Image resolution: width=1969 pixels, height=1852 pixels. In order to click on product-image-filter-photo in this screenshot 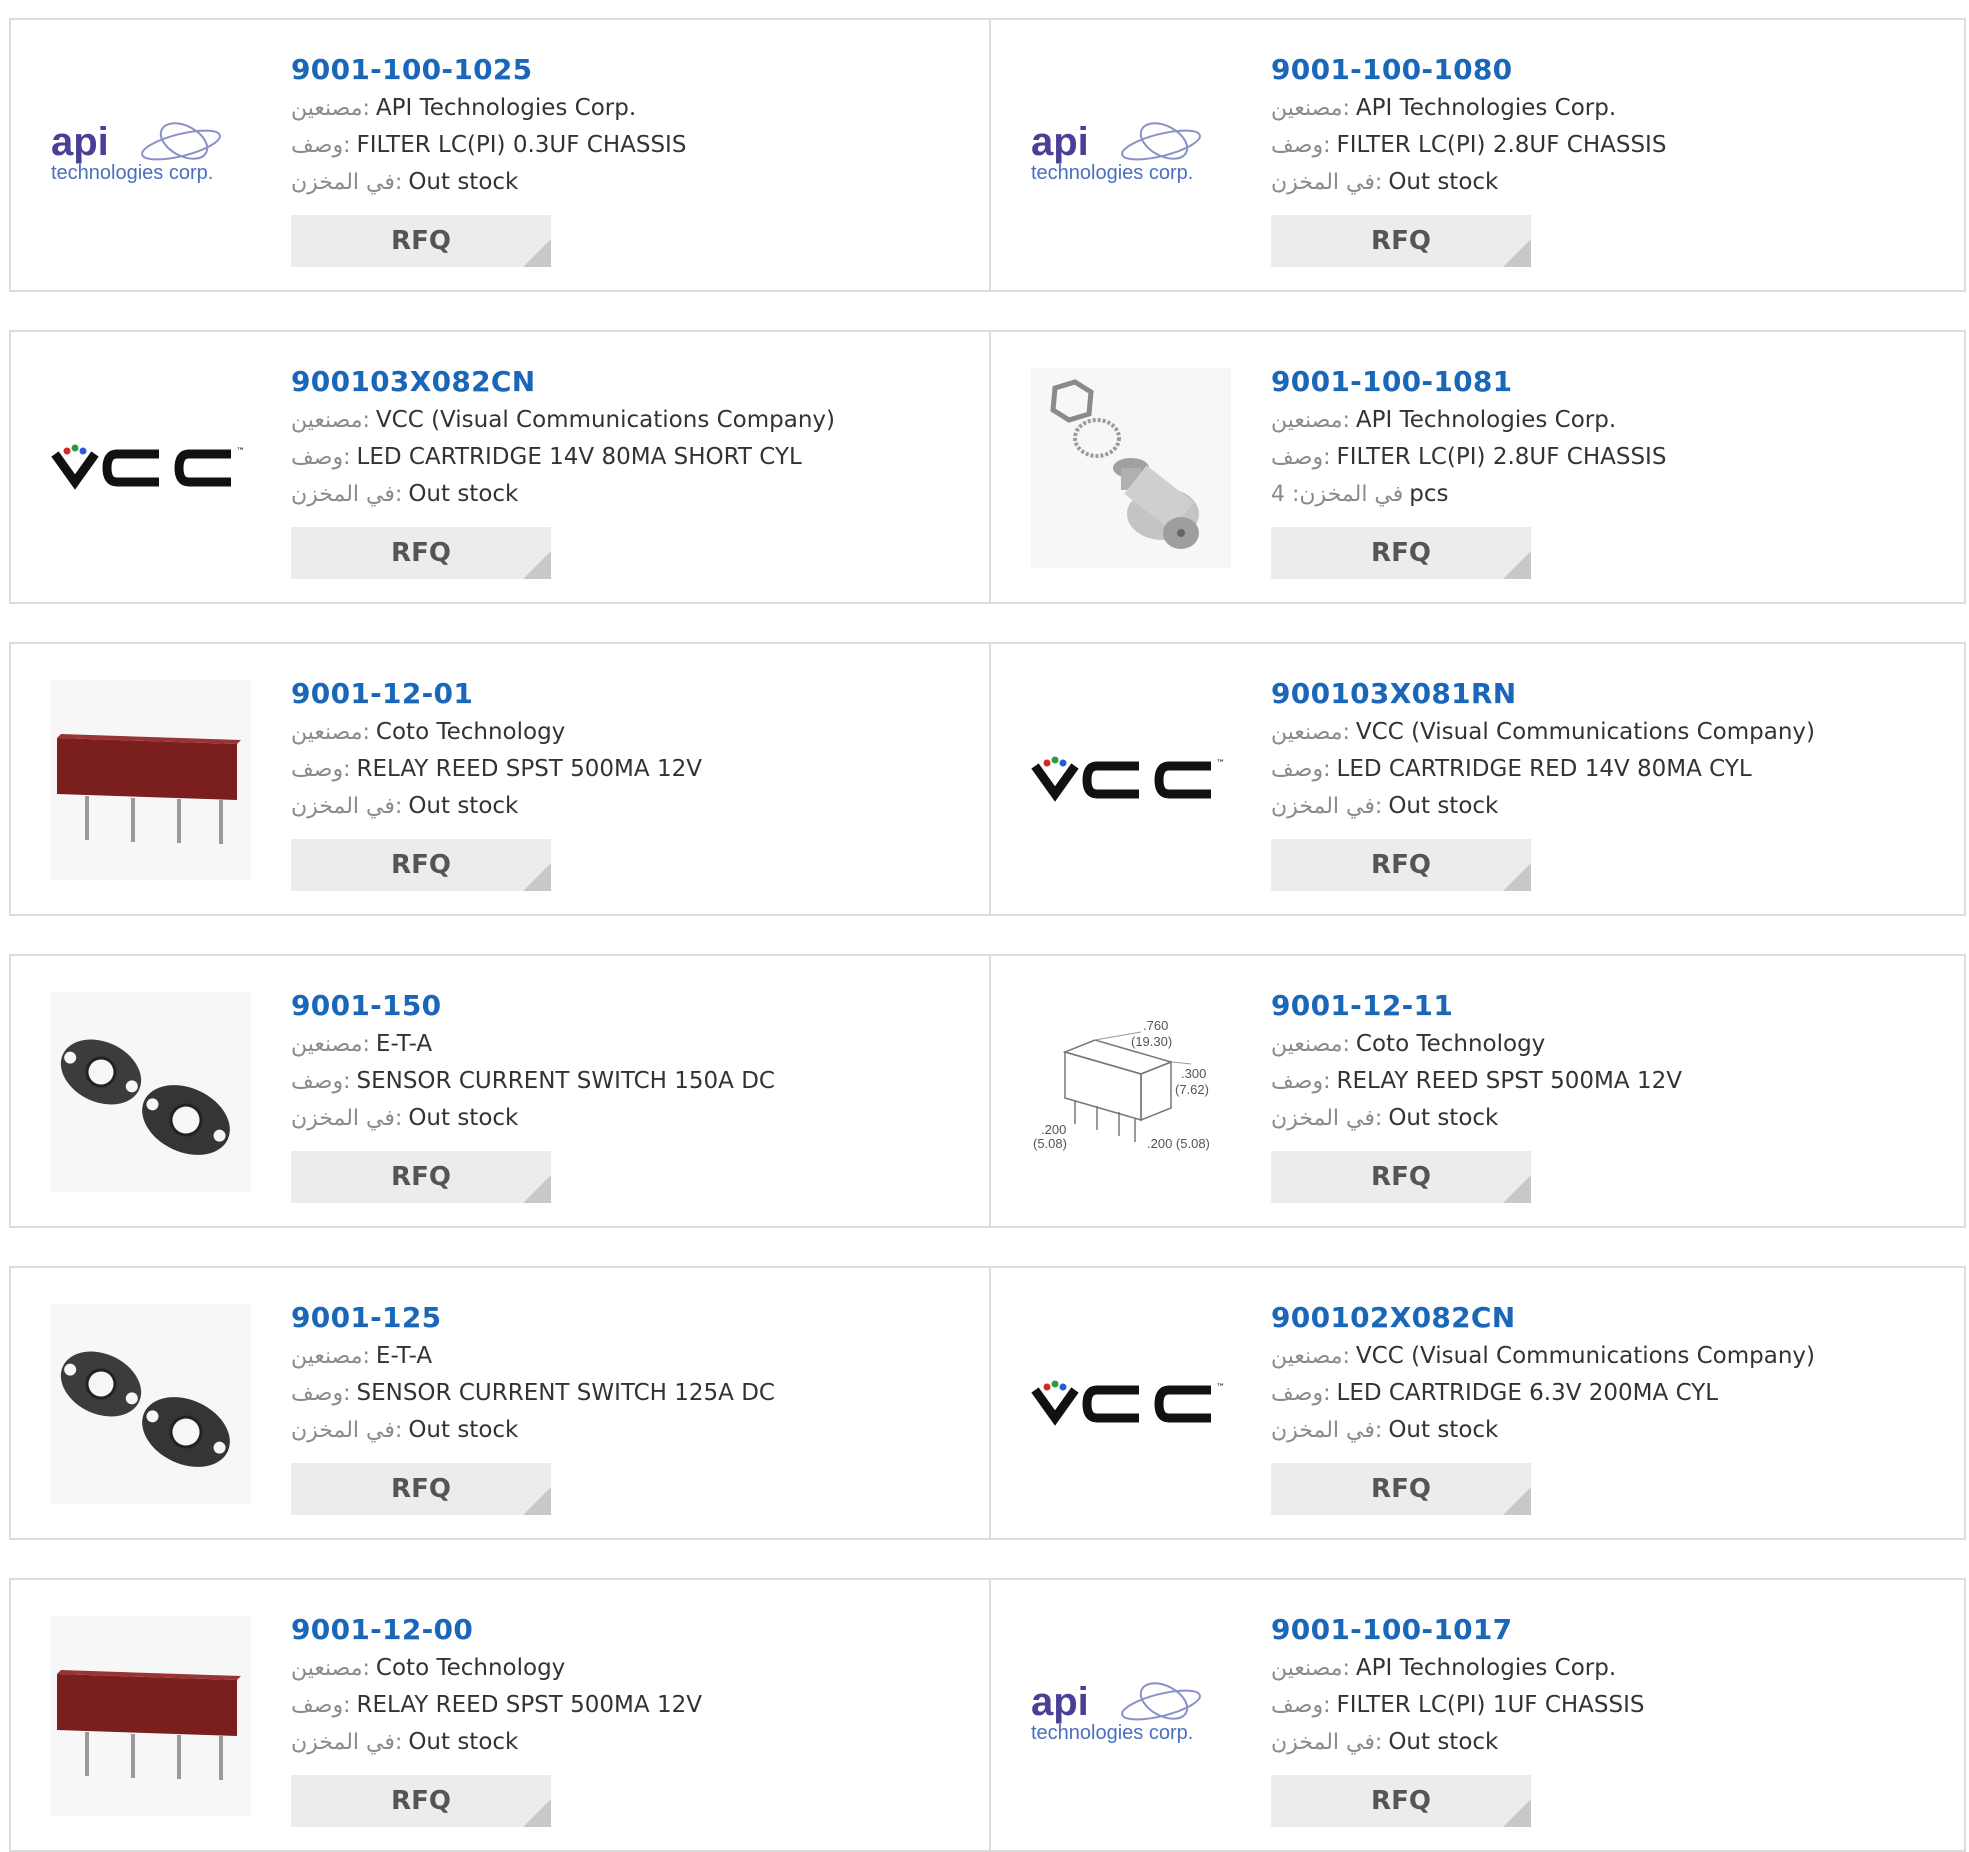, I will do `click(1131, 468)`.